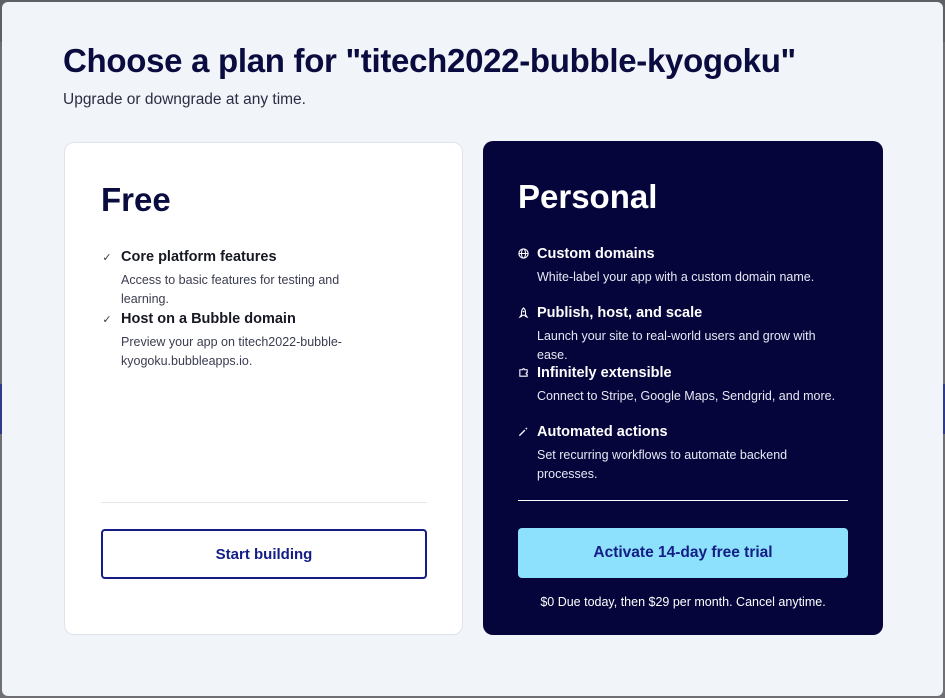 Image resolution: width=945 pixels, height=698 pixels. What do you see at coordinates (523, 433) in the screenshot?
I see `magic-wand-icon` at bounding box center [523, 433].